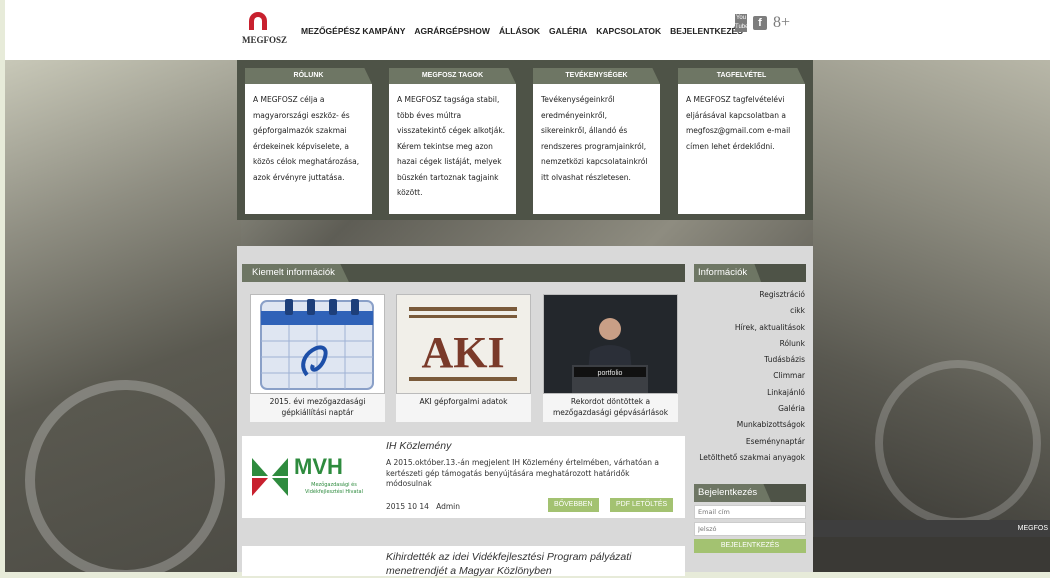 The image size is (1050, 578). Describe the element at coordinates (452, 76) in the screenshot. I see `column-title: MEGFOSZ TAGOK` at that location.